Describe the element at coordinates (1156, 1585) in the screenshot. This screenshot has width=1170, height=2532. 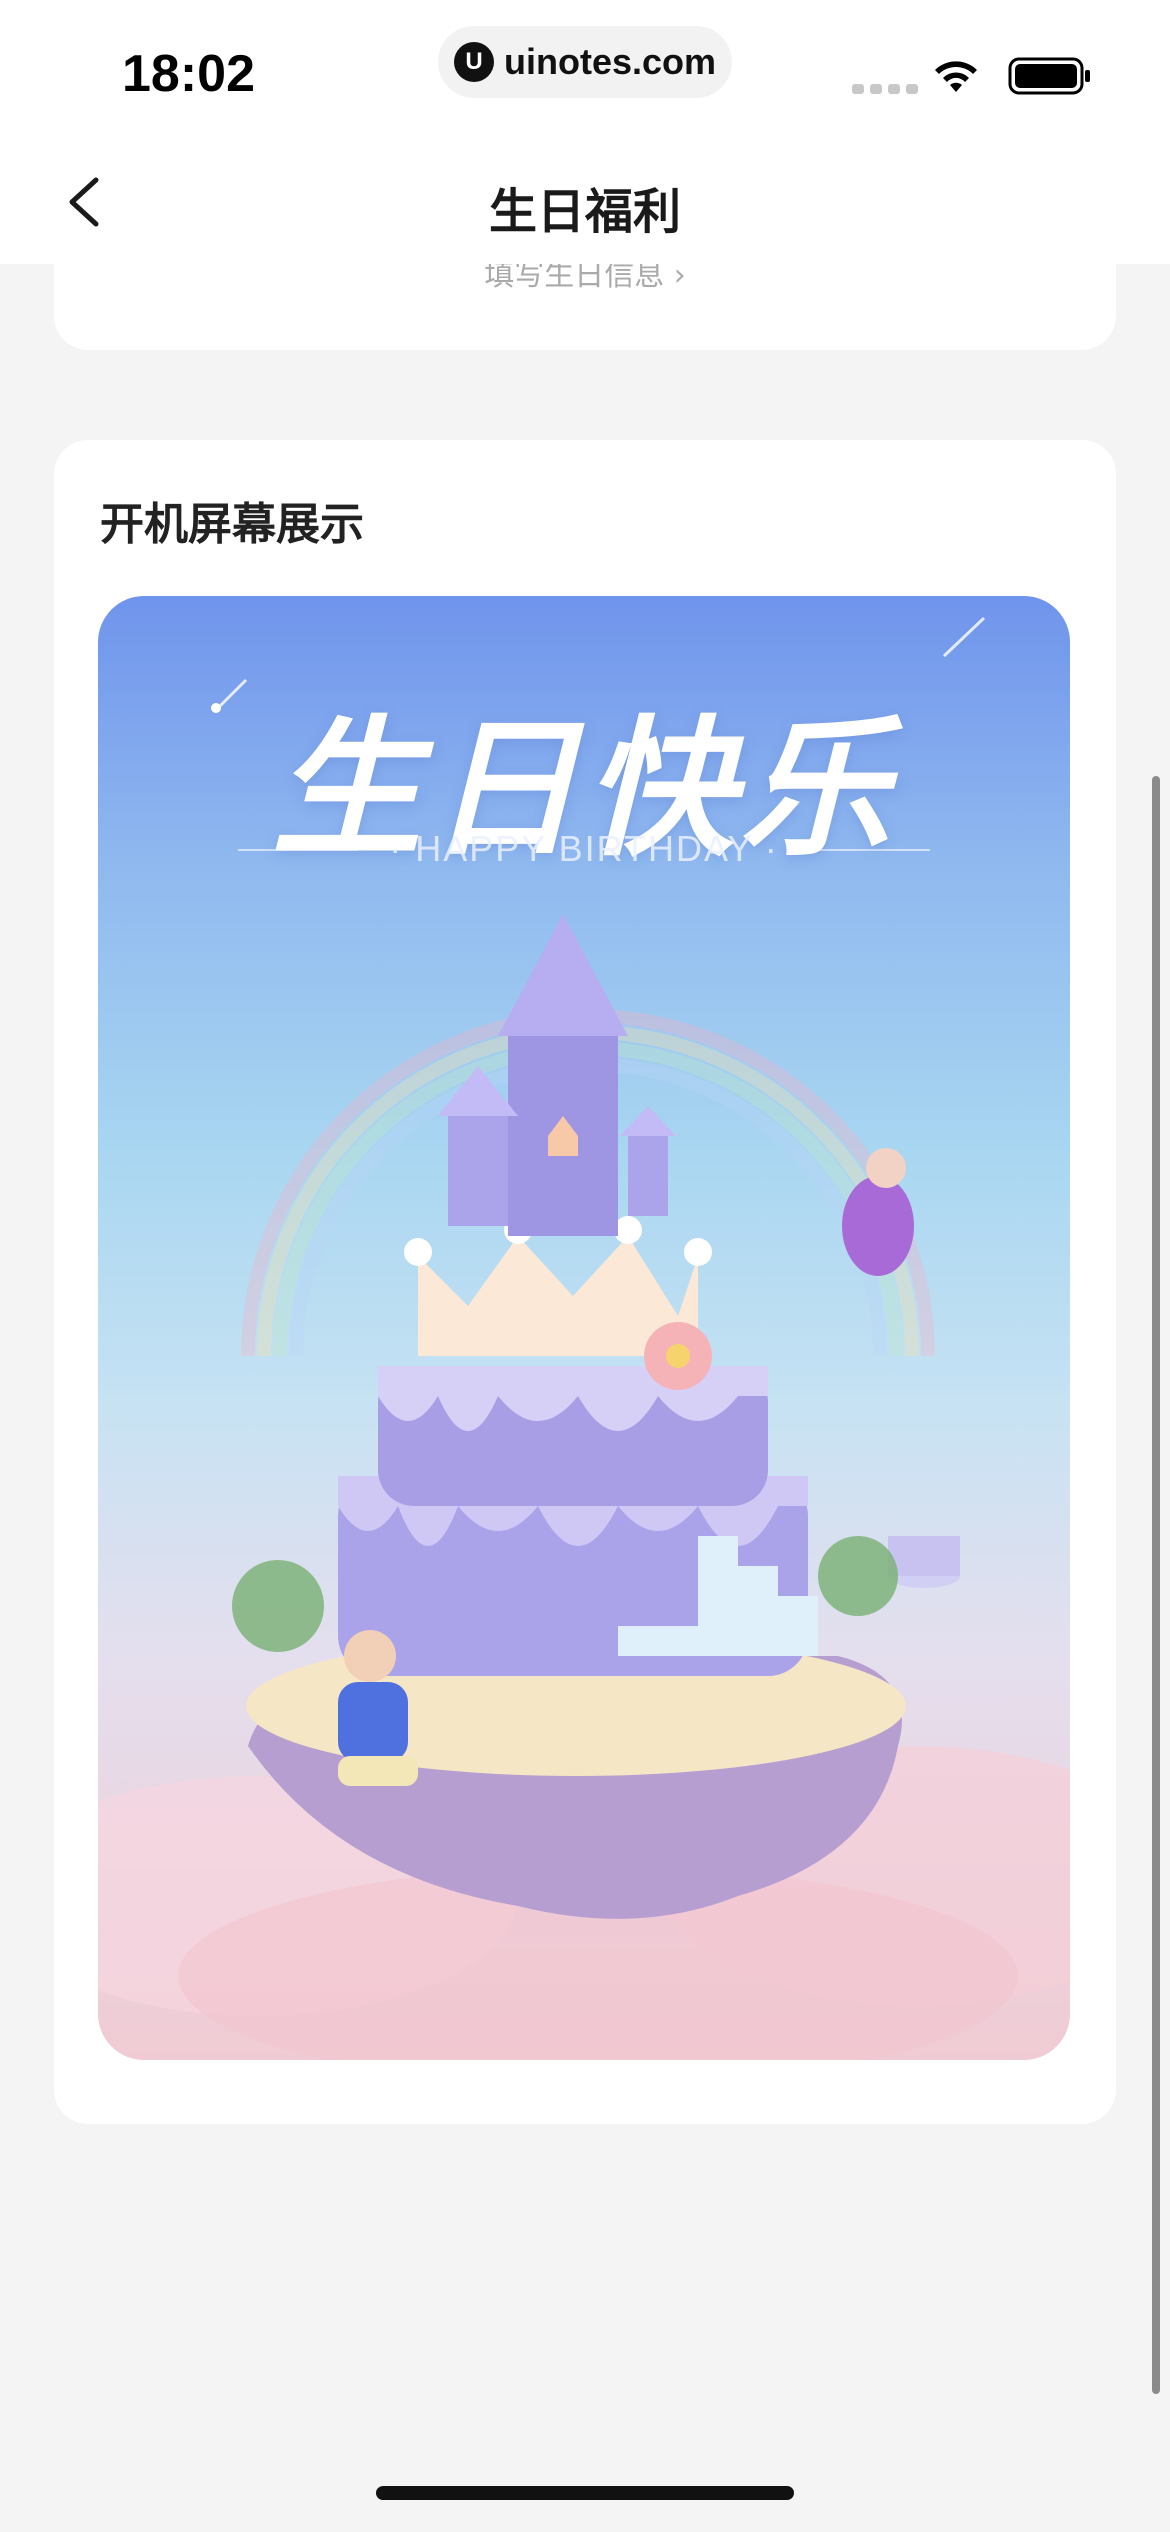
I see `scrollbar` at that location.